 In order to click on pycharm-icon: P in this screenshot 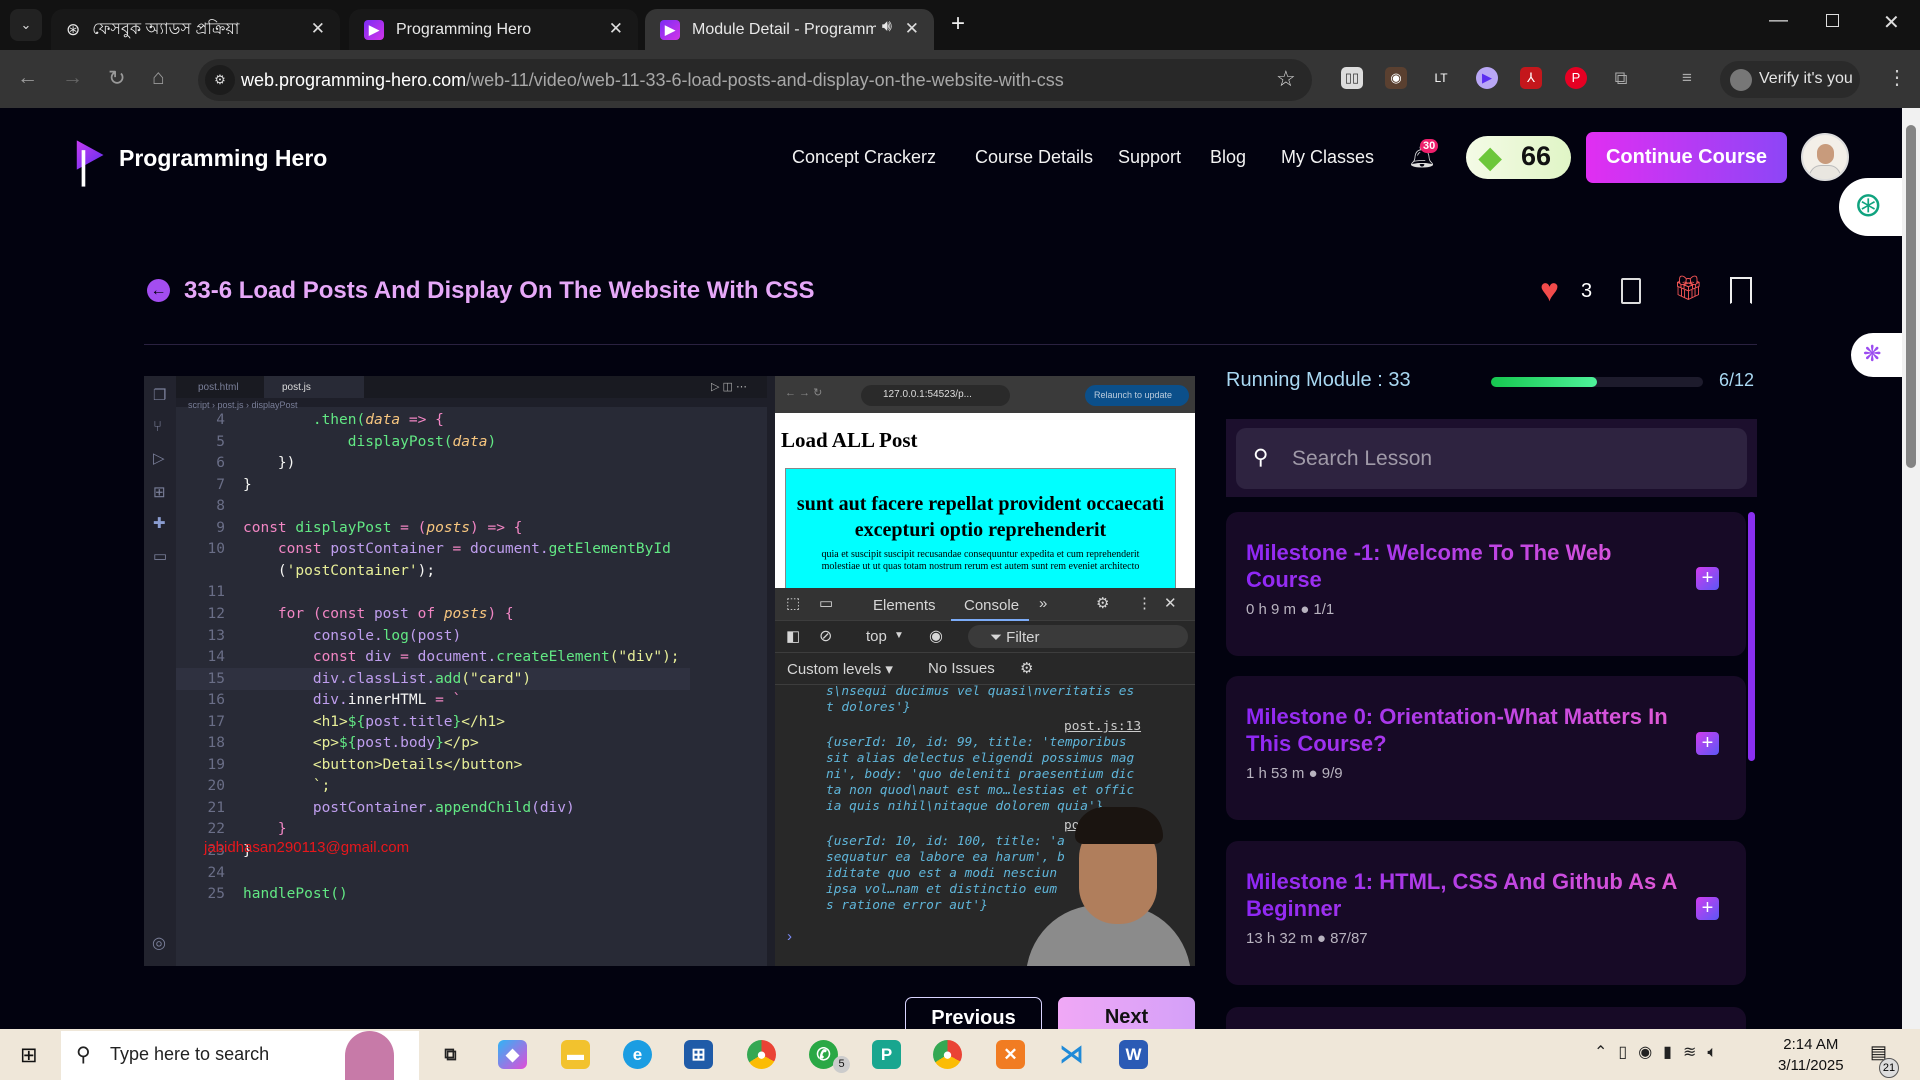, I will do `click(886, 1054)`.